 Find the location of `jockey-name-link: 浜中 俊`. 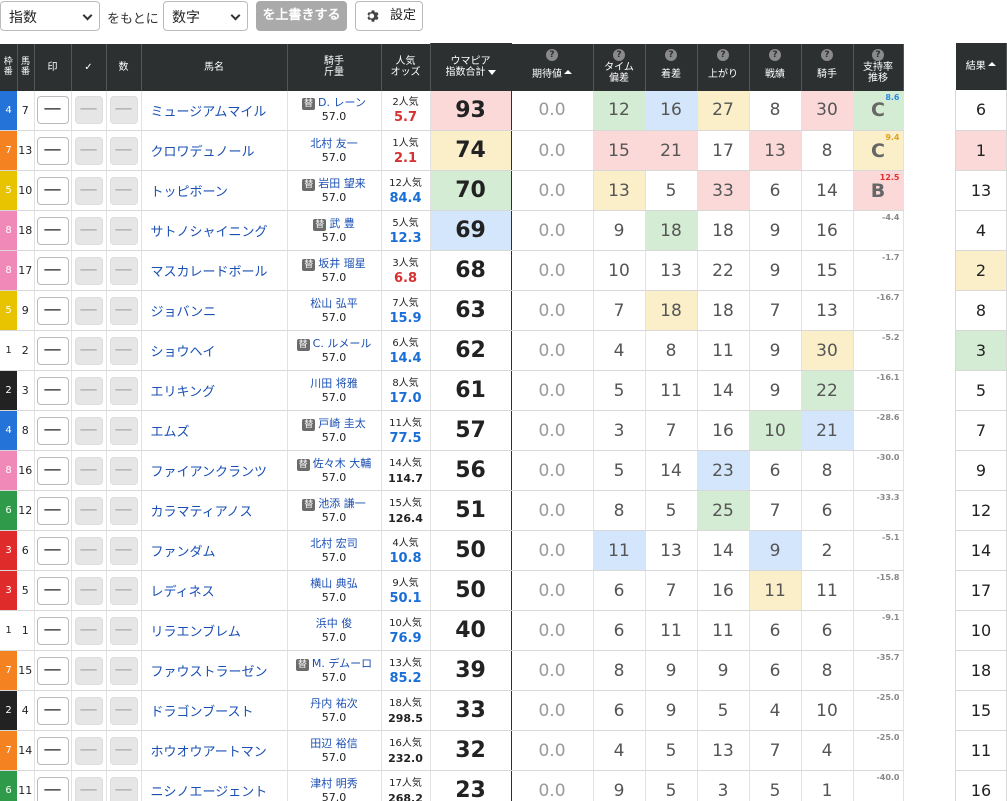

jockey-name-link: 浜中 俊 is located at coordinates (334, 623).